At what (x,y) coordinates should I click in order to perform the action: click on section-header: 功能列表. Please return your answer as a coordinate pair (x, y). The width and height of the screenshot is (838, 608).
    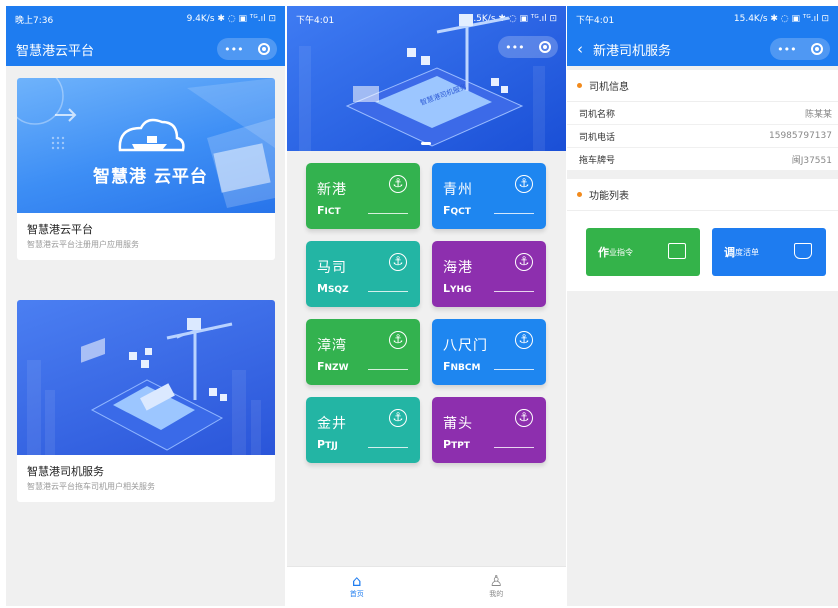
    Looking at the image, I should click on (702, 195).